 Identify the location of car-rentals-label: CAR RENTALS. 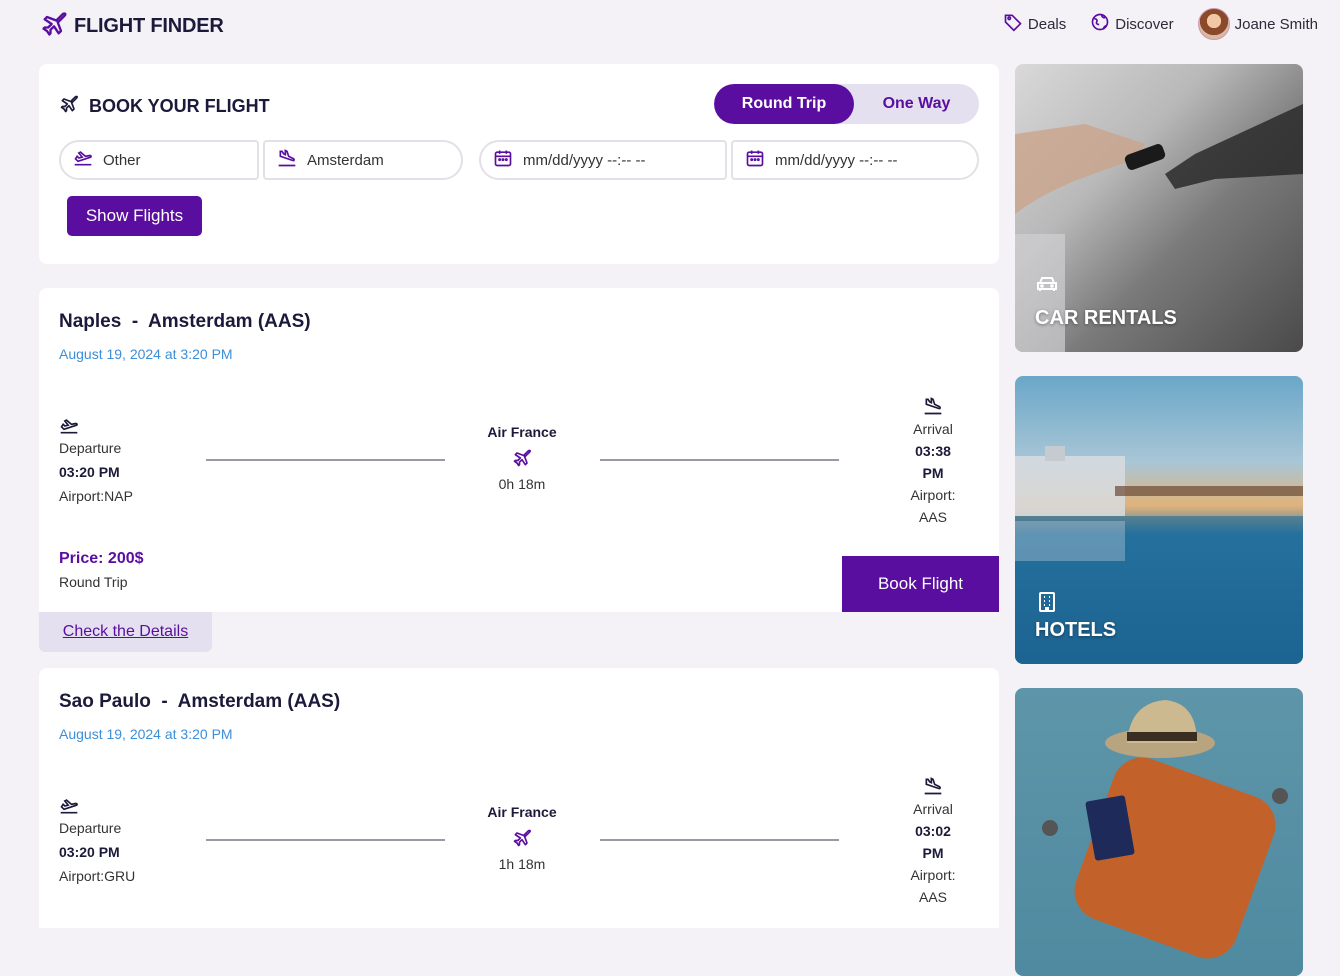
(1106, 318).